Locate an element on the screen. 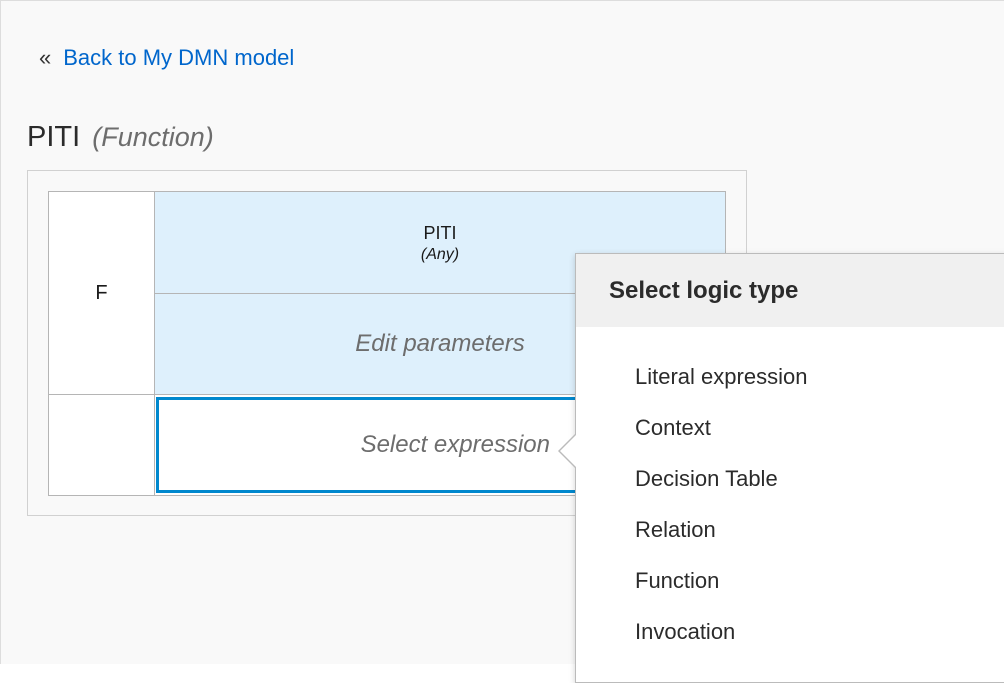  logic-type-context: Context is located at coordinates (691, 427).